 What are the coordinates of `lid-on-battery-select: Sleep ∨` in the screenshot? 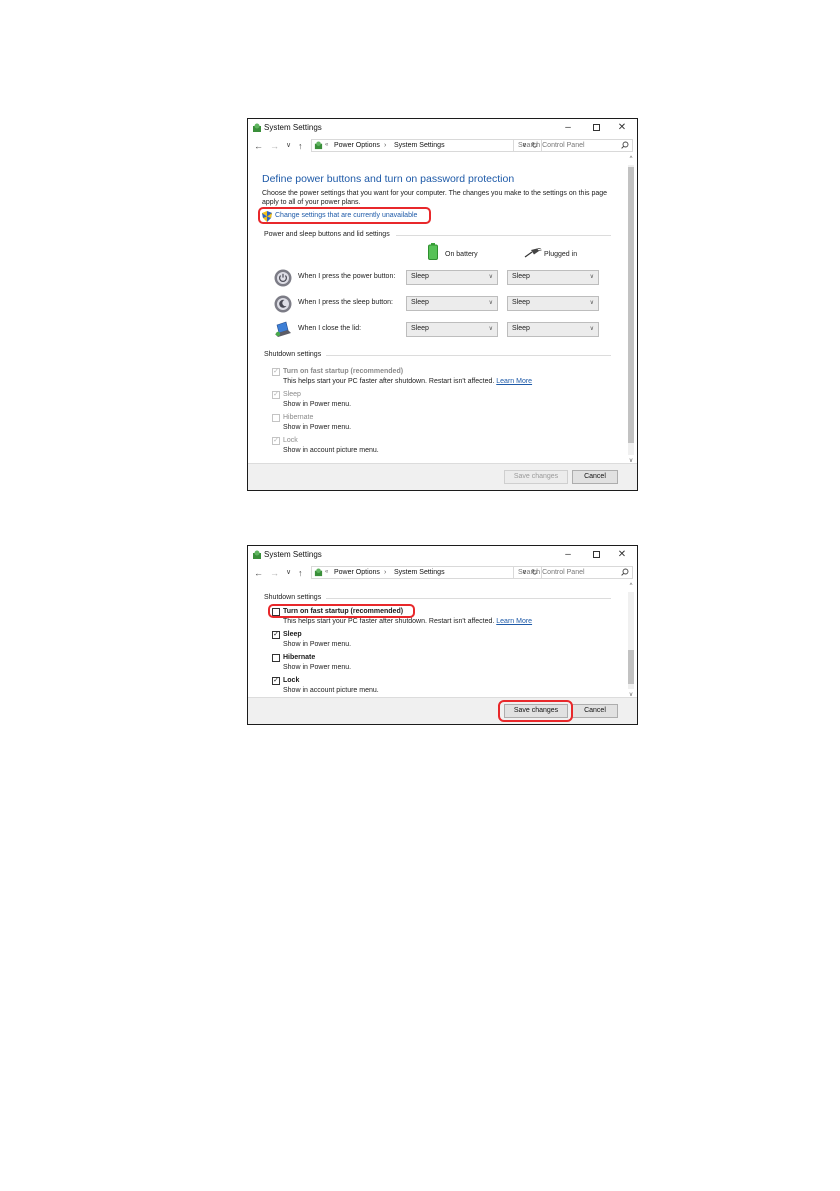 It's located at (452, 329).